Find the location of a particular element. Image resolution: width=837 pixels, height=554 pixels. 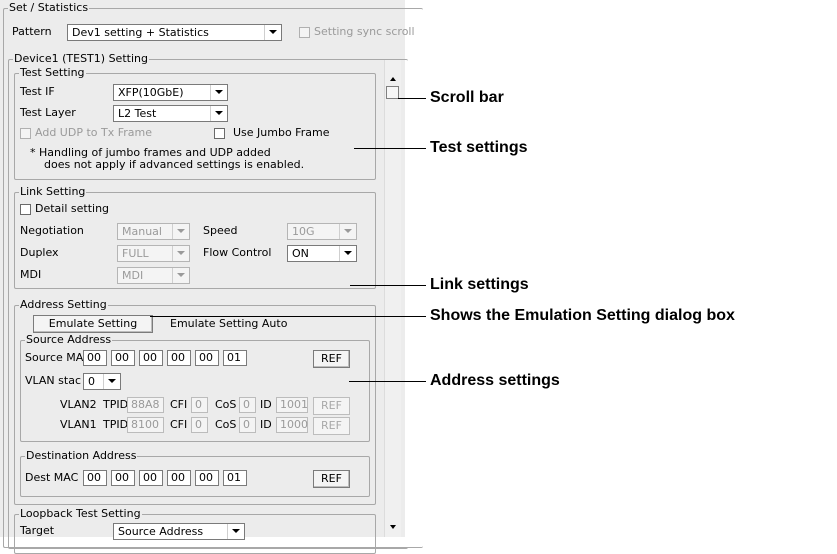

test-settings-callout-line is located at coordinates (390, 148).